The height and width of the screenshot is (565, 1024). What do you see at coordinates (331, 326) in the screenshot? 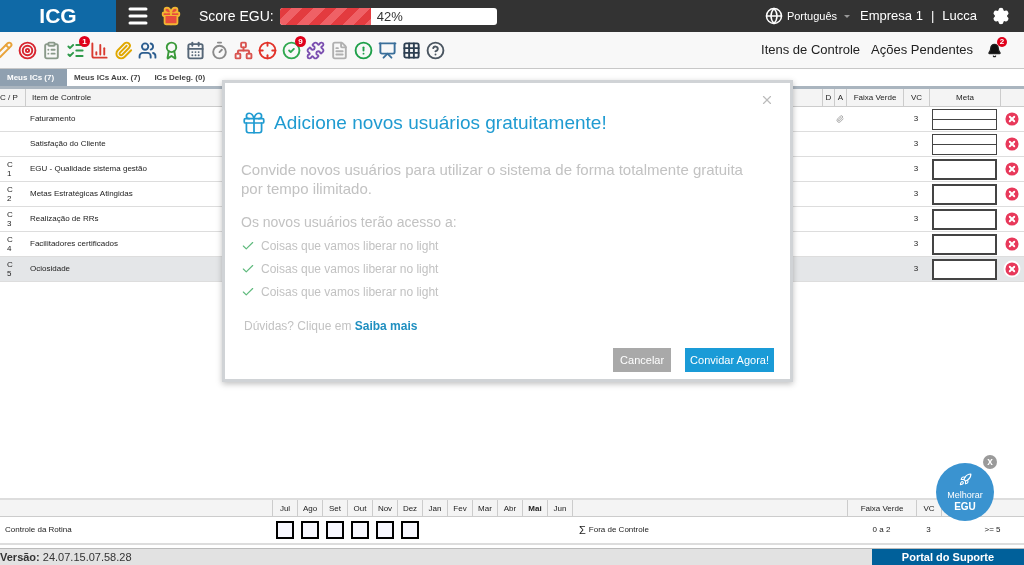
I see `help-text: Dúvidas? Clique em Saiba mais` at bounding box center [331, 326].